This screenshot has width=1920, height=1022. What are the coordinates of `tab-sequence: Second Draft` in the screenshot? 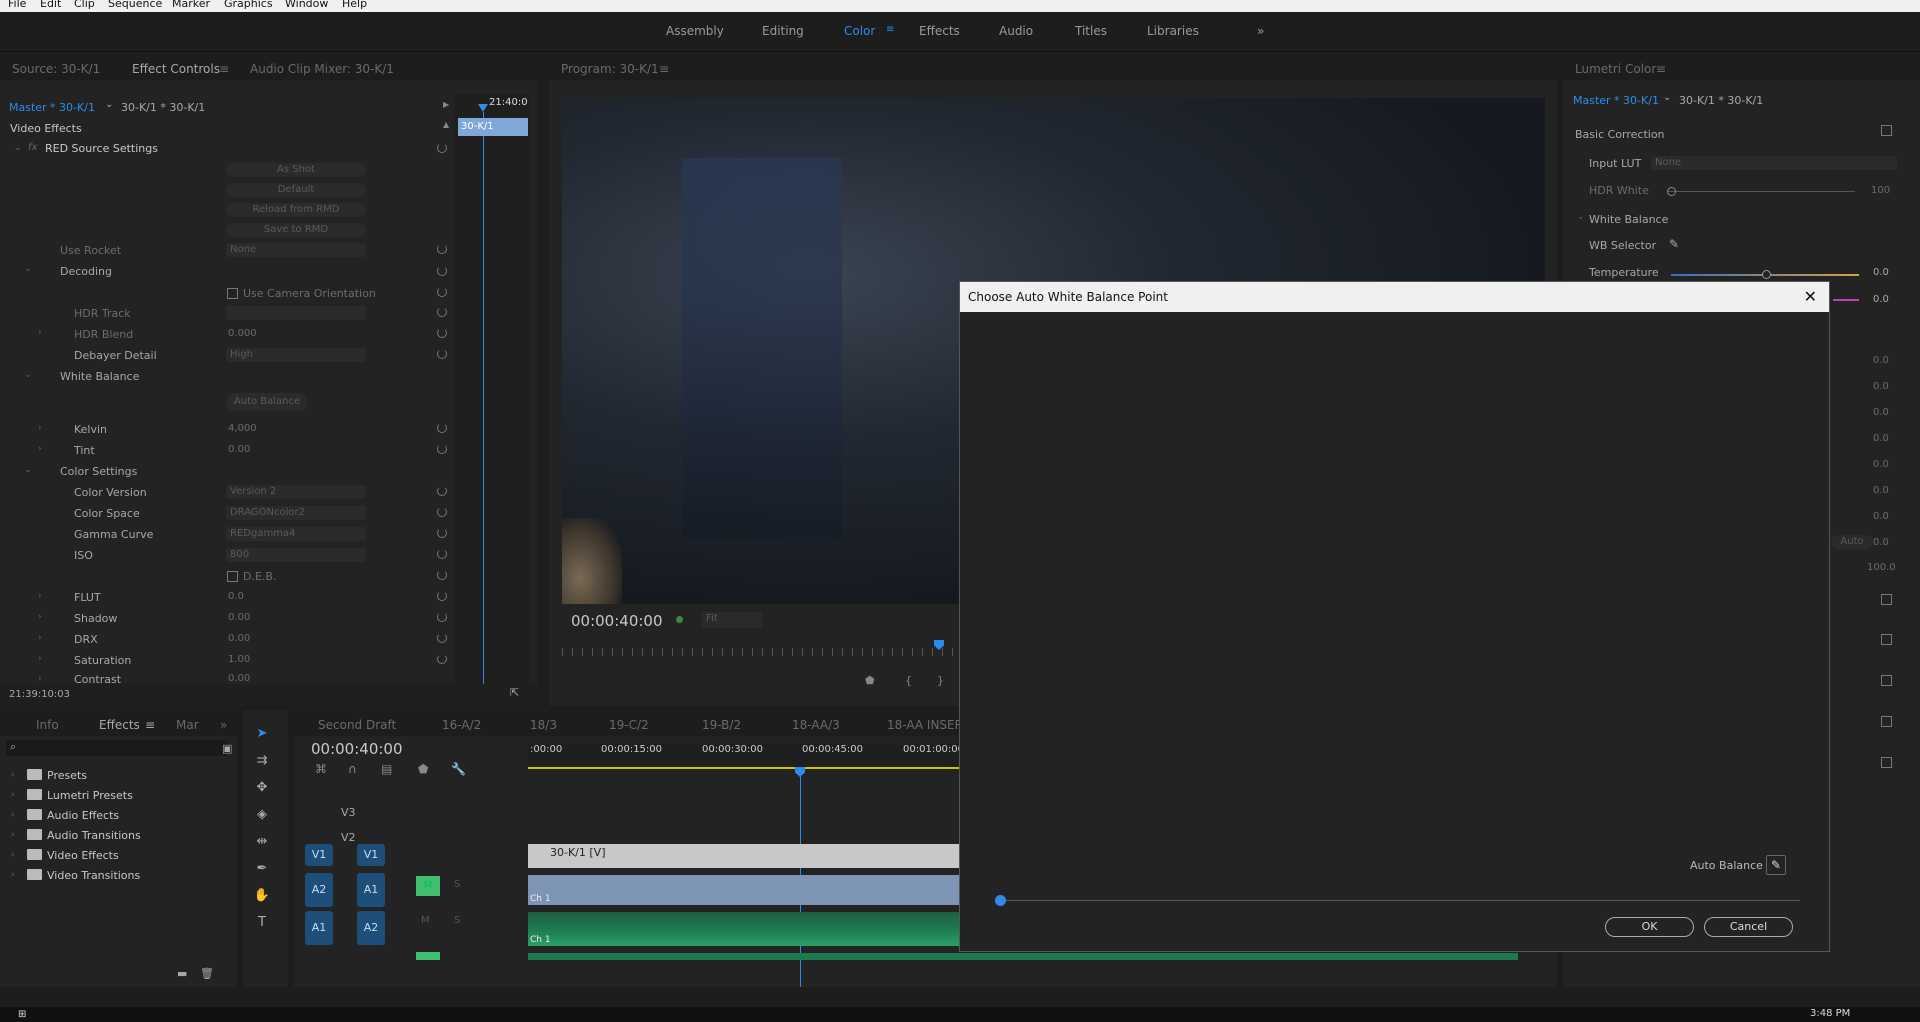 It's located at (357, 725).